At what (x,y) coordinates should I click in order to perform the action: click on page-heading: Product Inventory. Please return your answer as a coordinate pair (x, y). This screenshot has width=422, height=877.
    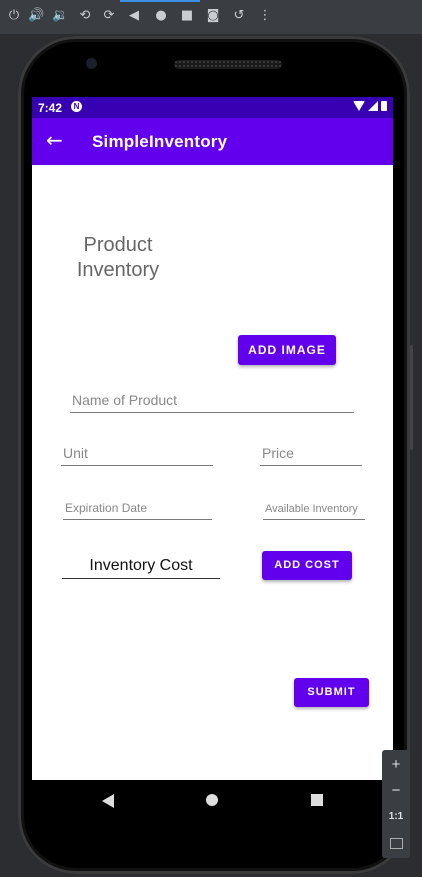
    Looking at the image, I should click on (118, 257).